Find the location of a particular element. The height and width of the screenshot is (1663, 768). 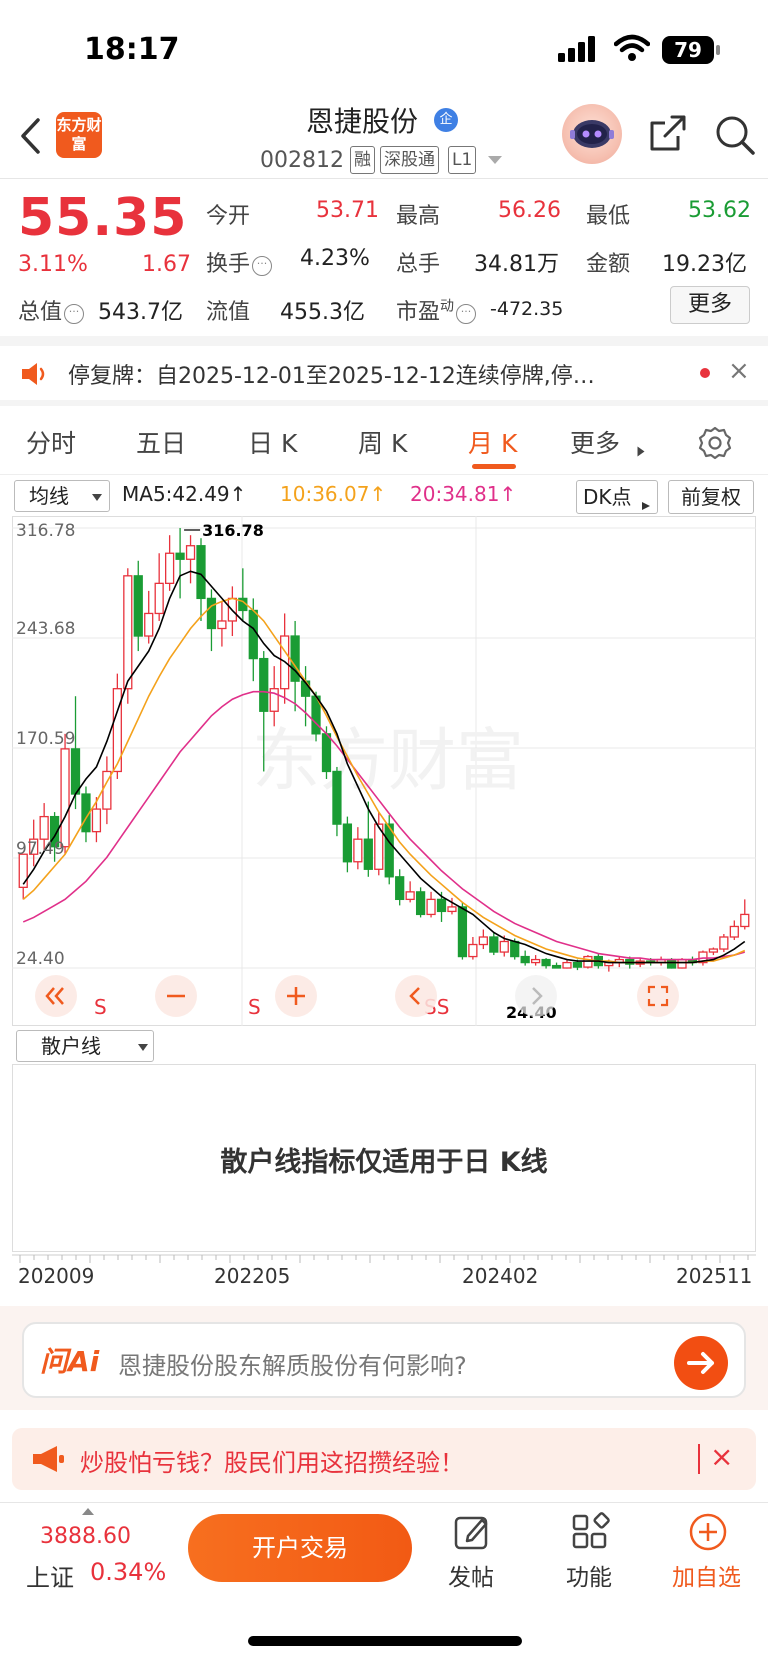

tag-margin: 融 is located at coordinates (362, 160).